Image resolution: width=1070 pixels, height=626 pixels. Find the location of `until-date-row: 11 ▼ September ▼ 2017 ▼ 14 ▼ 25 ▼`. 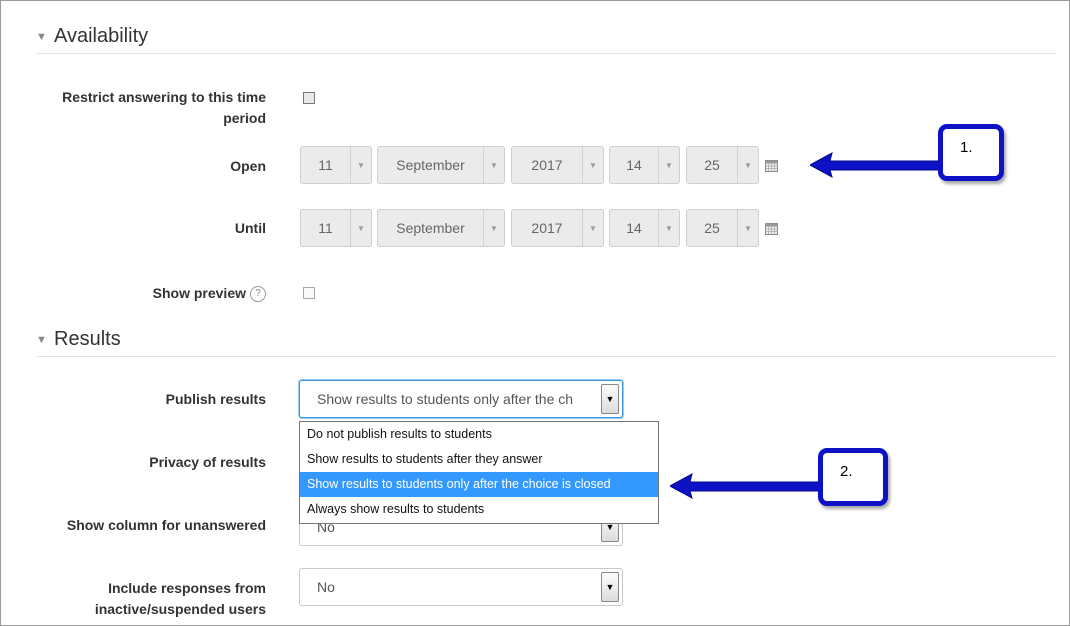

until-date-row: 11 ▼ September ▼ 2017 ▼ 14 ▼ 25 ▼ is located at coordinates (550, 228).